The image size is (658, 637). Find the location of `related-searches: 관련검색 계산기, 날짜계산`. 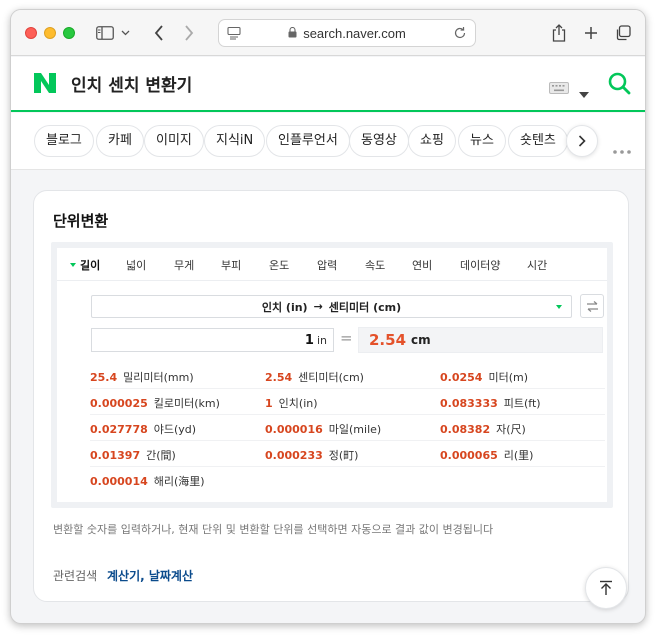

related-searches: 관련검색 계산기, 날짜계산 is located at coordinates (123, 575).